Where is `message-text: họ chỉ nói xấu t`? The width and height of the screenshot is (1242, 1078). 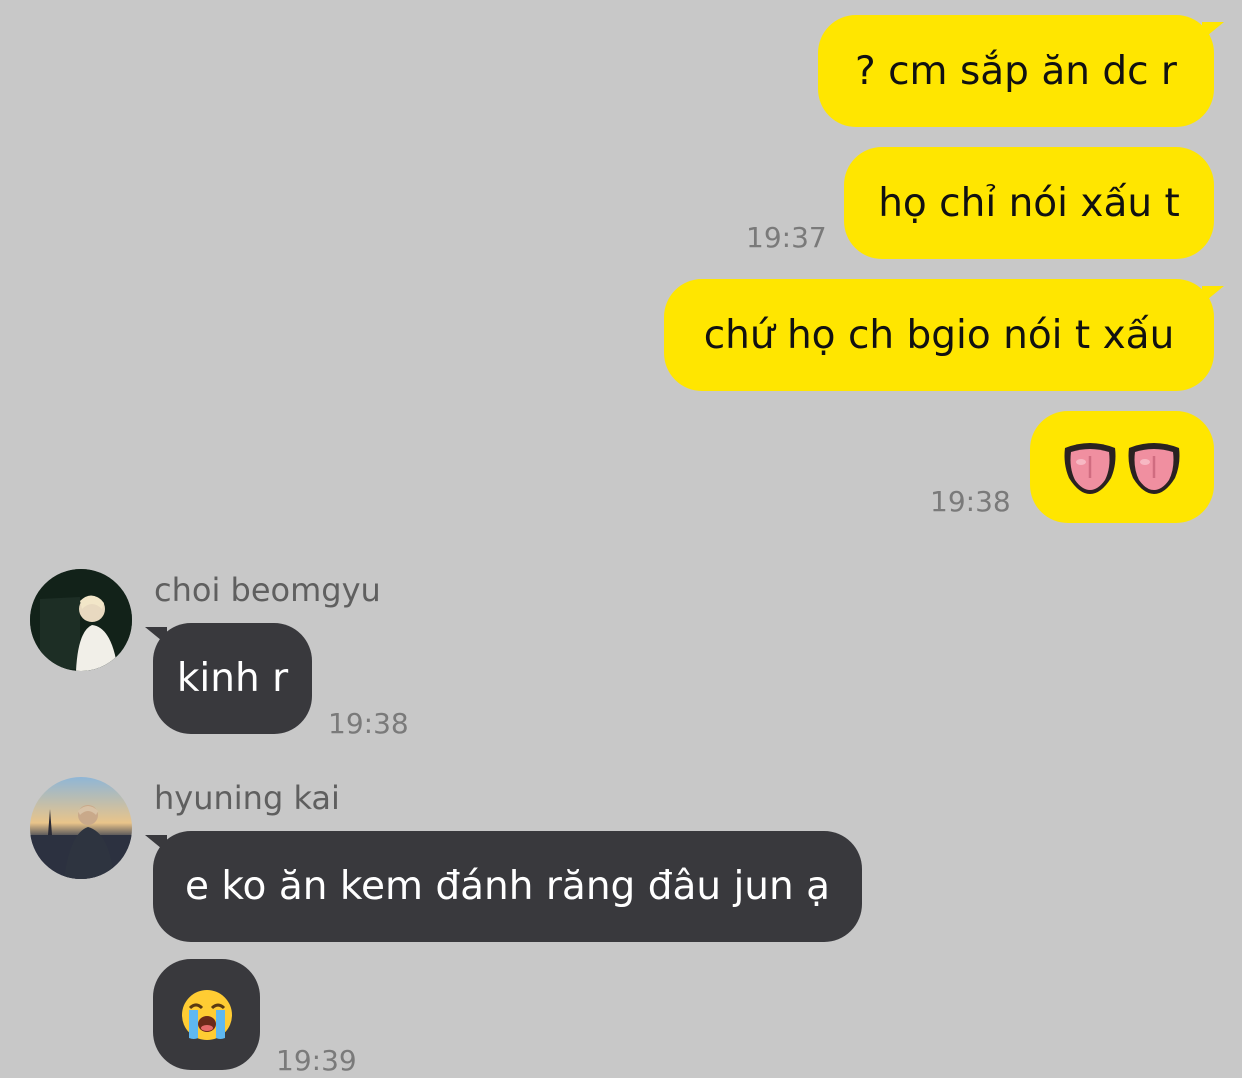 message-text: họ chỉ nói xấu t is located at coordinates (1029, 203).